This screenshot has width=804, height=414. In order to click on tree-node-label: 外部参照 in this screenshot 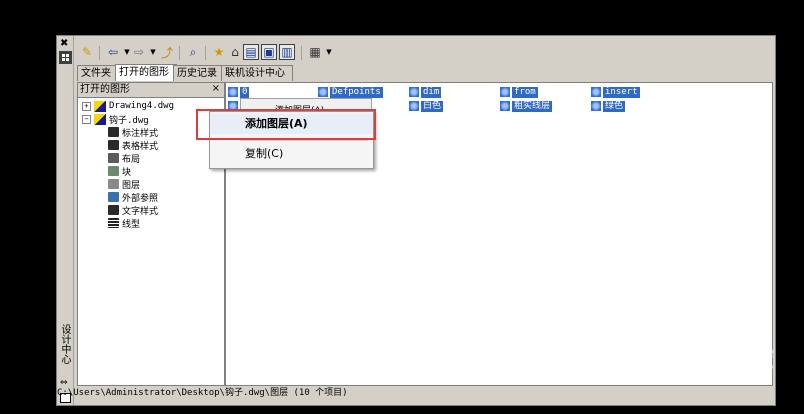, I will do `click(140, 198)`.